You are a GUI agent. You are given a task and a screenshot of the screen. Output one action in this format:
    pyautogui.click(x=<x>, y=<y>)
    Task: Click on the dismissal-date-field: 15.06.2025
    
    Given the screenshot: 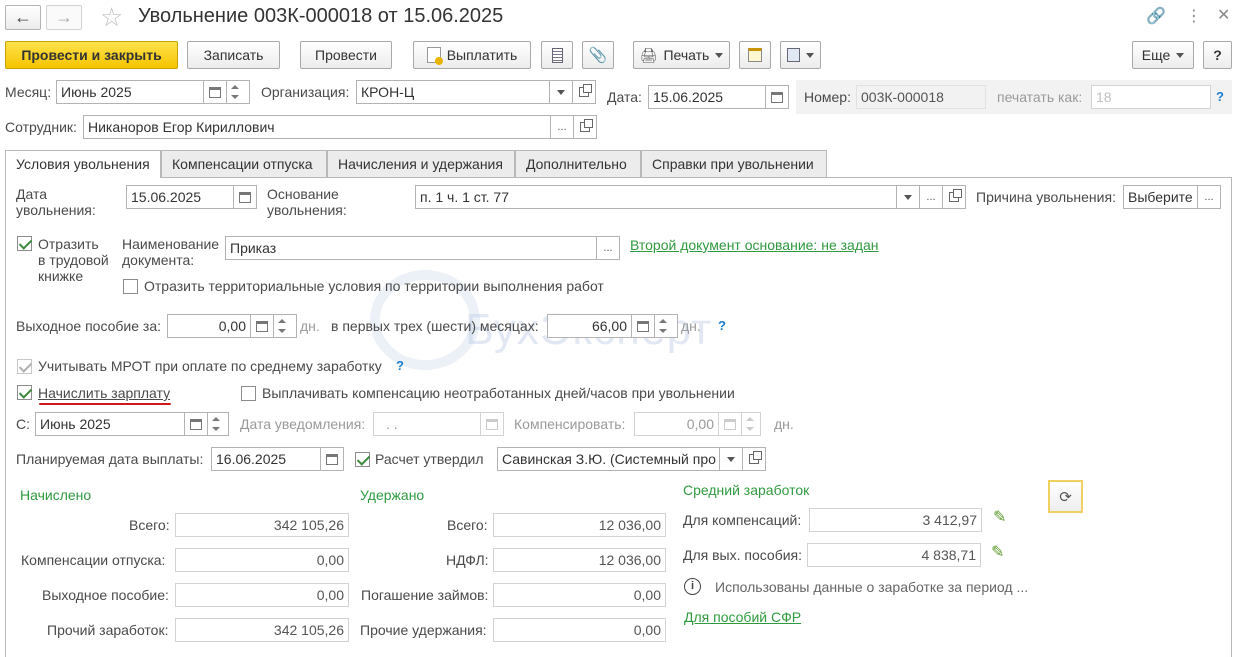 What is the action you would take?
    pyautogui.click(x=180, y=197)
    